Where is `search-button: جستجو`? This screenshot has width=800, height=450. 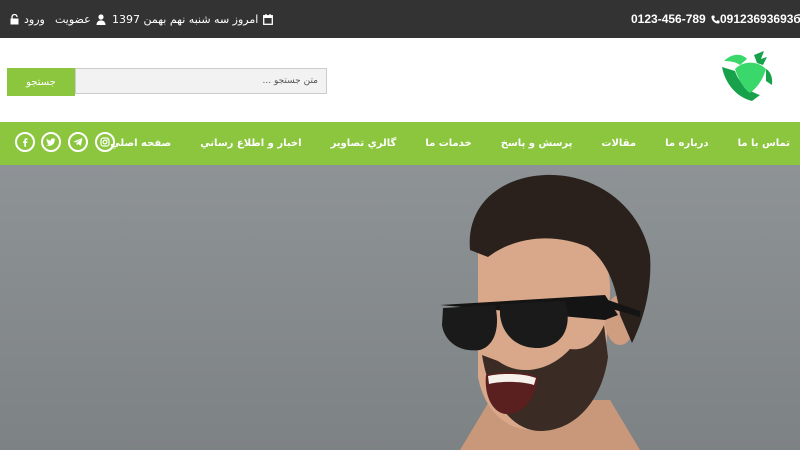
search-button: جستجو is located at coordinates (41, 82).